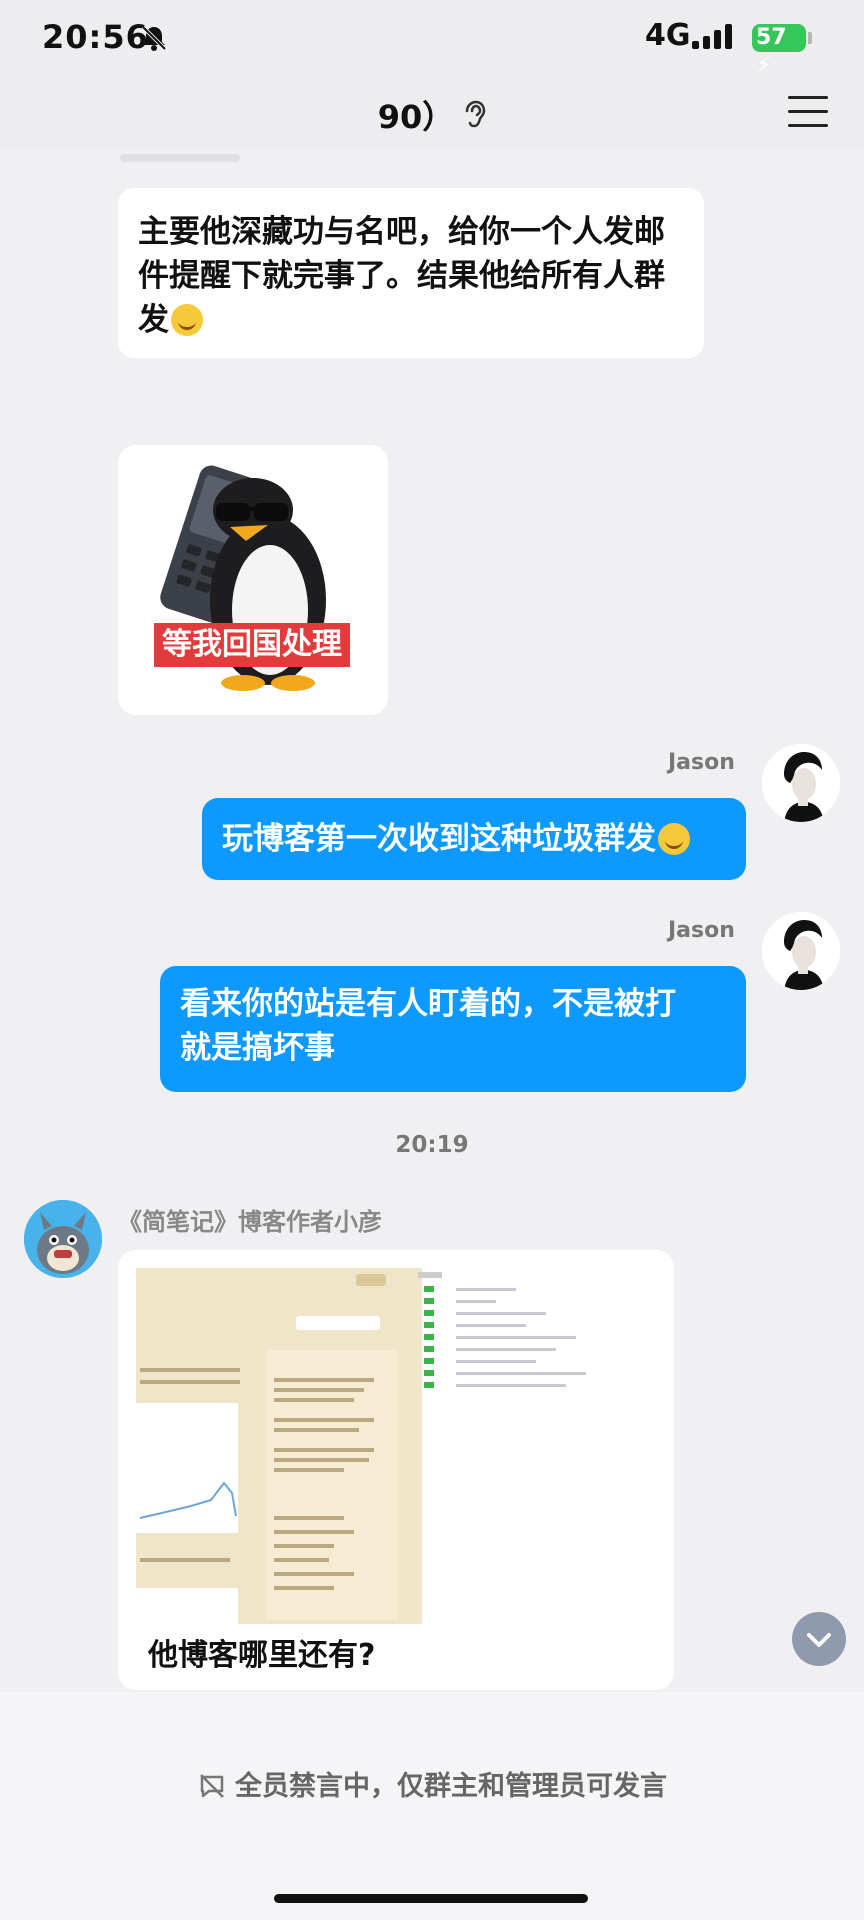 This screenshot has height=1920, width=864. I want to click on blog-screenshot-image, so click(405, 1446).